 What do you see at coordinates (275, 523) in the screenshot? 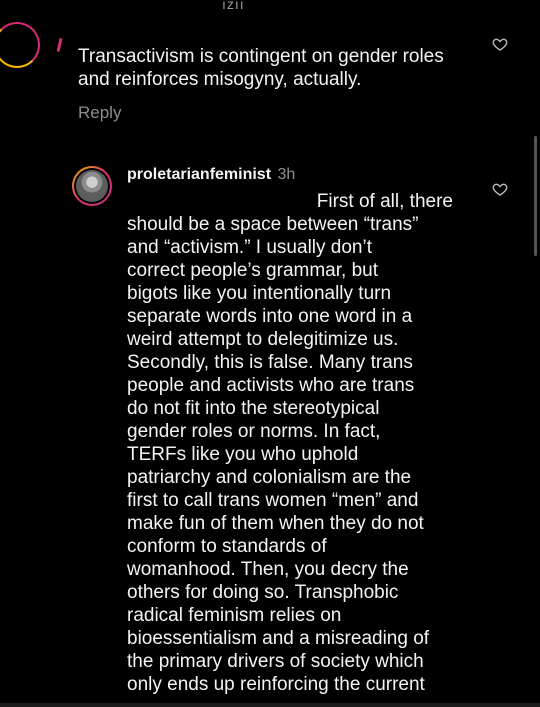
I see `comment-line: make fun of them when they do not` at bounding box center [275, 523].